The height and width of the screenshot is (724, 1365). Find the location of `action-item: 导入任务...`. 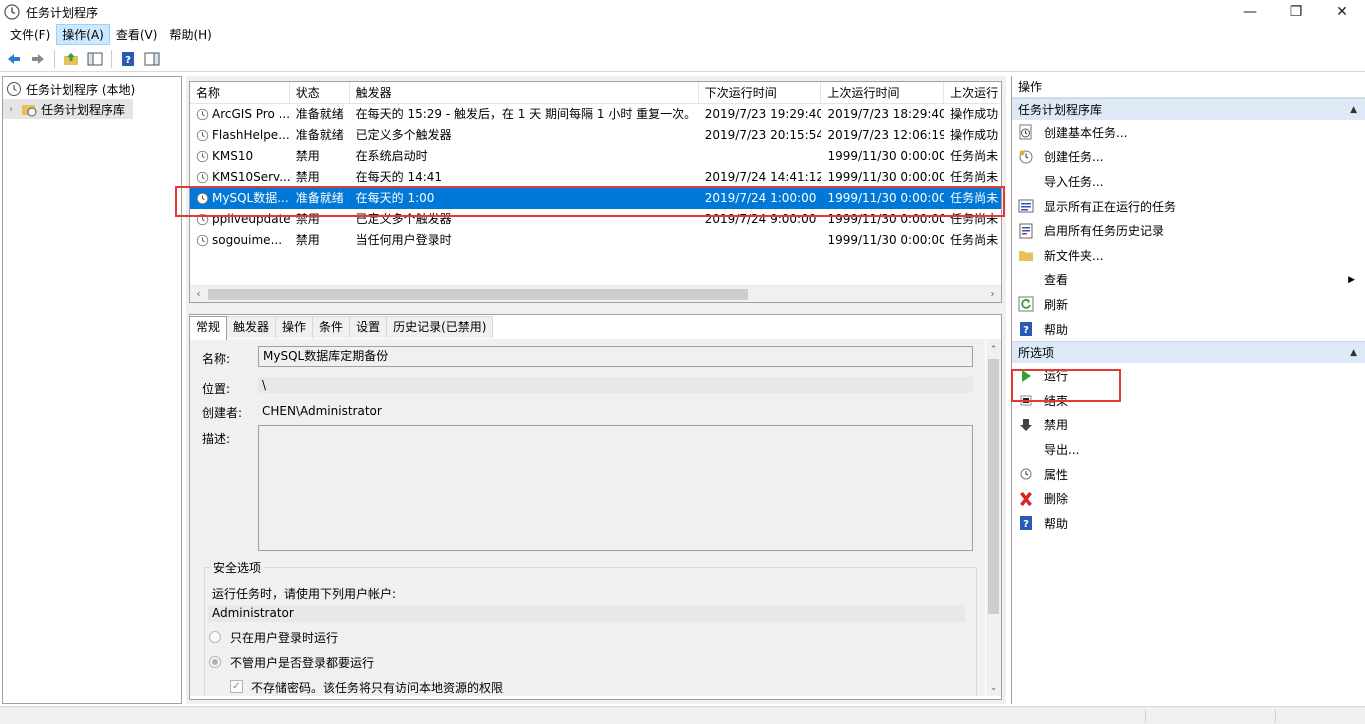

action-item: 导入任务... is located at coordinates (1188, 181).